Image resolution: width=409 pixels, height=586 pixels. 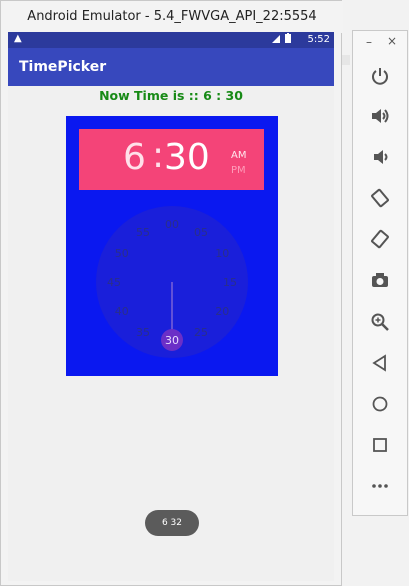 I want to click on warning-icon: ▲, so click(x=18, y=38).